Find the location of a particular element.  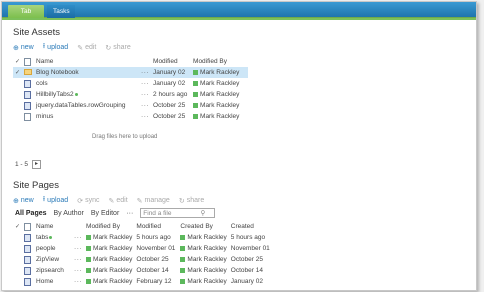

manage-button: ✎ manage is located at coordinates (153, 201).